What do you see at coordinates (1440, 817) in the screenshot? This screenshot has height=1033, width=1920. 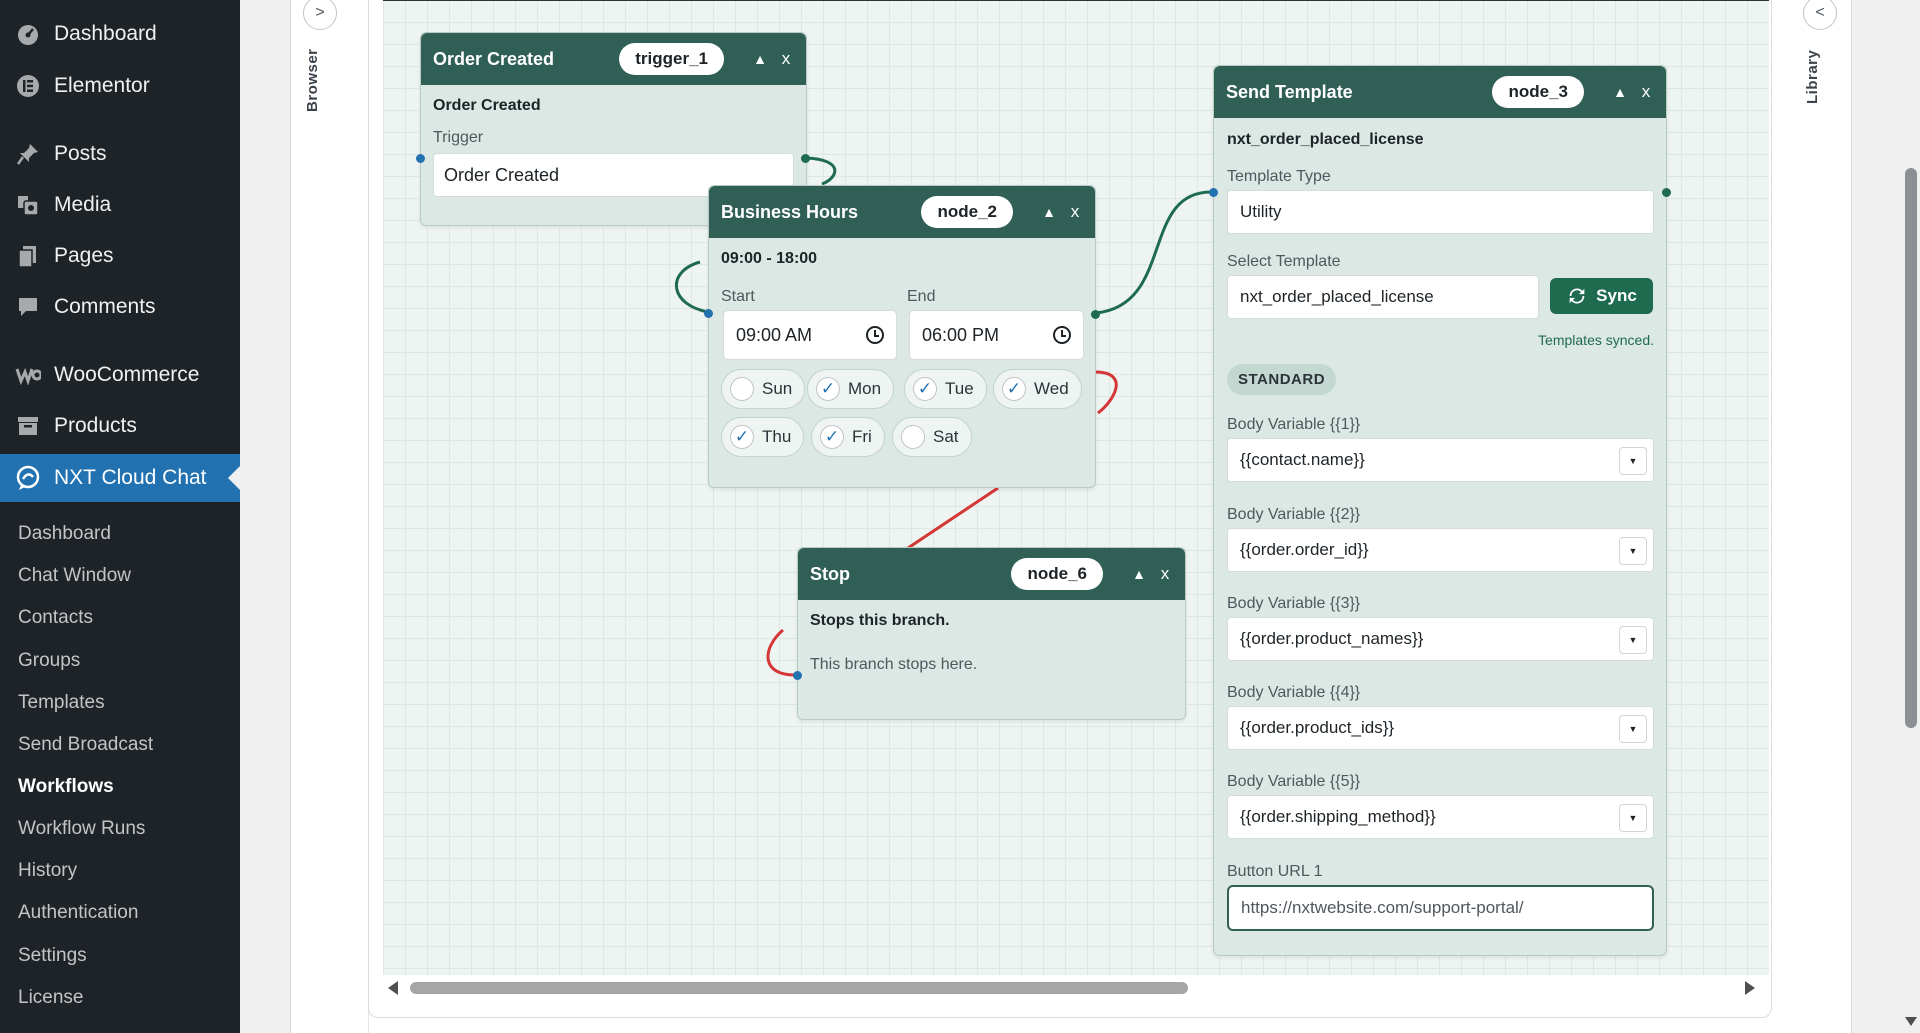 I see `body-variable-select: {{order.shipping_method}} ▼` at bounding box center [1440, 817].